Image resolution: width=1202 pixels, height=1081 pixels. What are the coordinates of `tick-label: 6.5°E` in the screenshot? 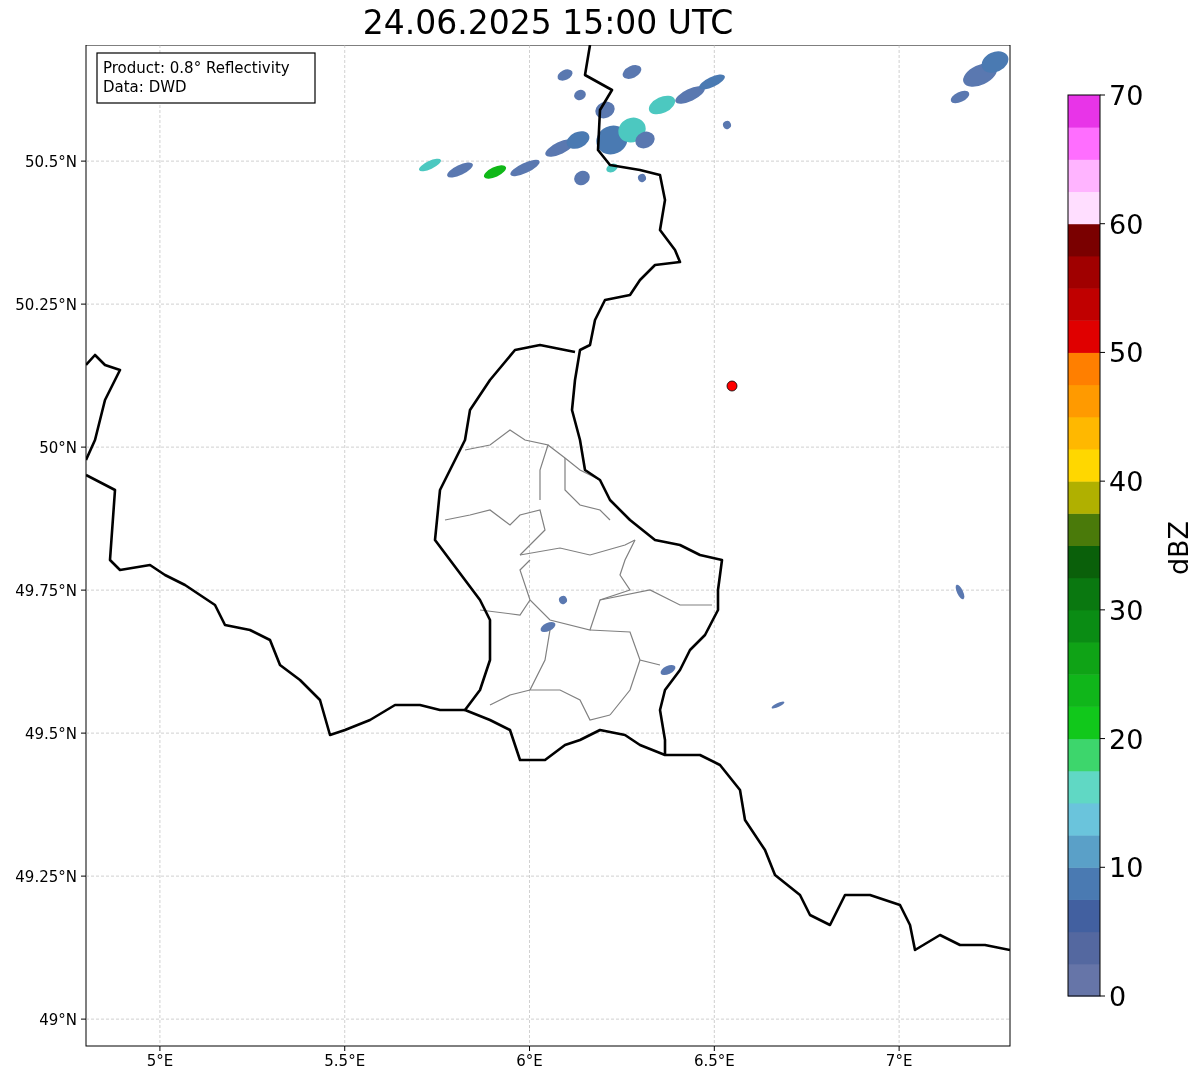 It's located at (714, 1061).